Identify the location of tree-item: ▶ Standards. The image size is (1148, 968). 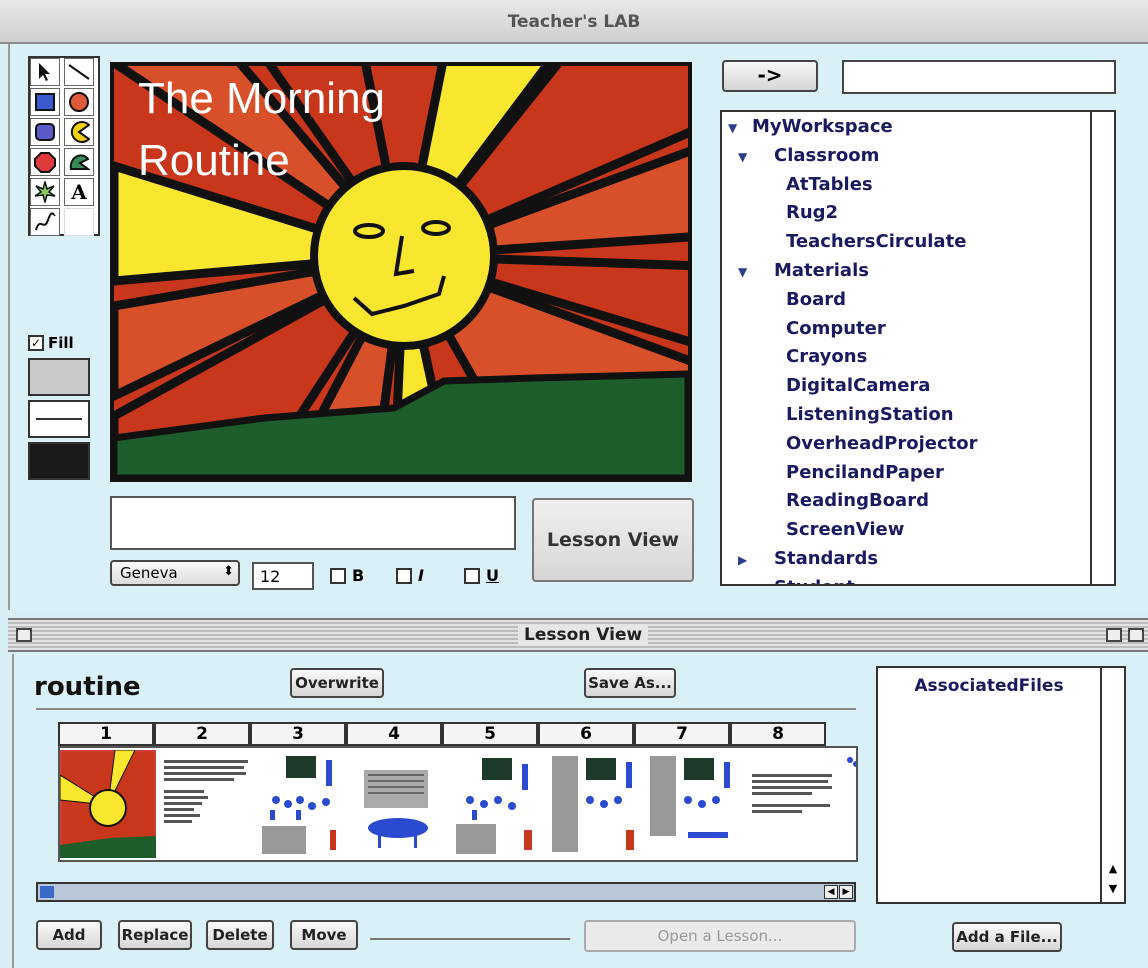
(808, 558).